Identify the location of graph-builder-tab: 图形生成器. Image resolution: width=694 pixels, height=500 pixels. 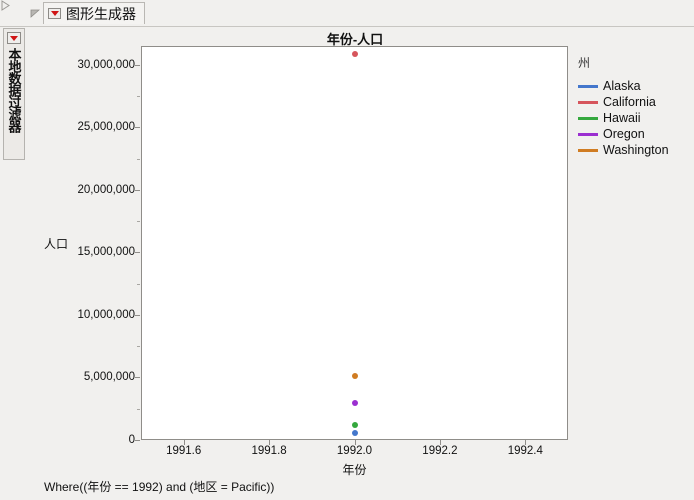
(94, 13).